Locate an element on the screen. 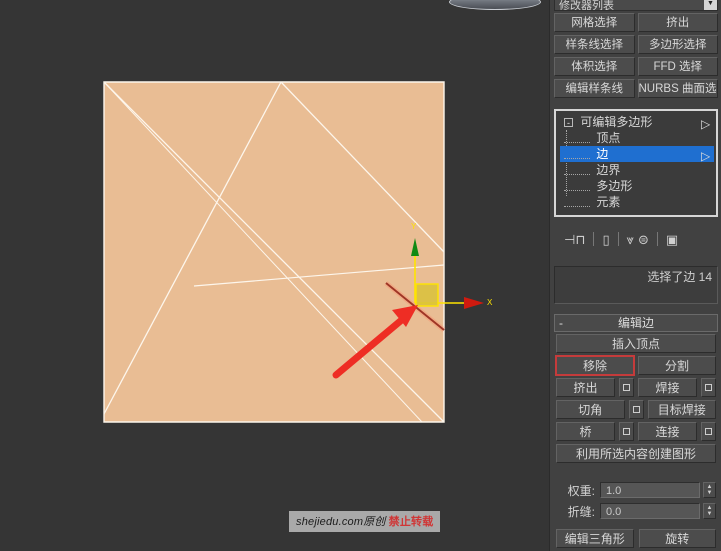  stack-subitem-edge: 边 ◁ is located at coordinates (637, 154).